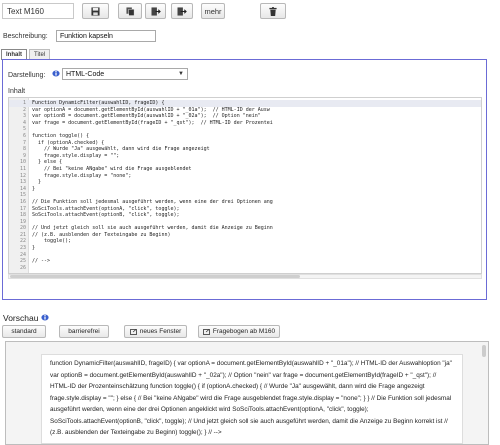 This screenshot has width=500, height=445. I want to click on preview-questionnaire-button: Fragebogen ab M160, so click(239, 331).